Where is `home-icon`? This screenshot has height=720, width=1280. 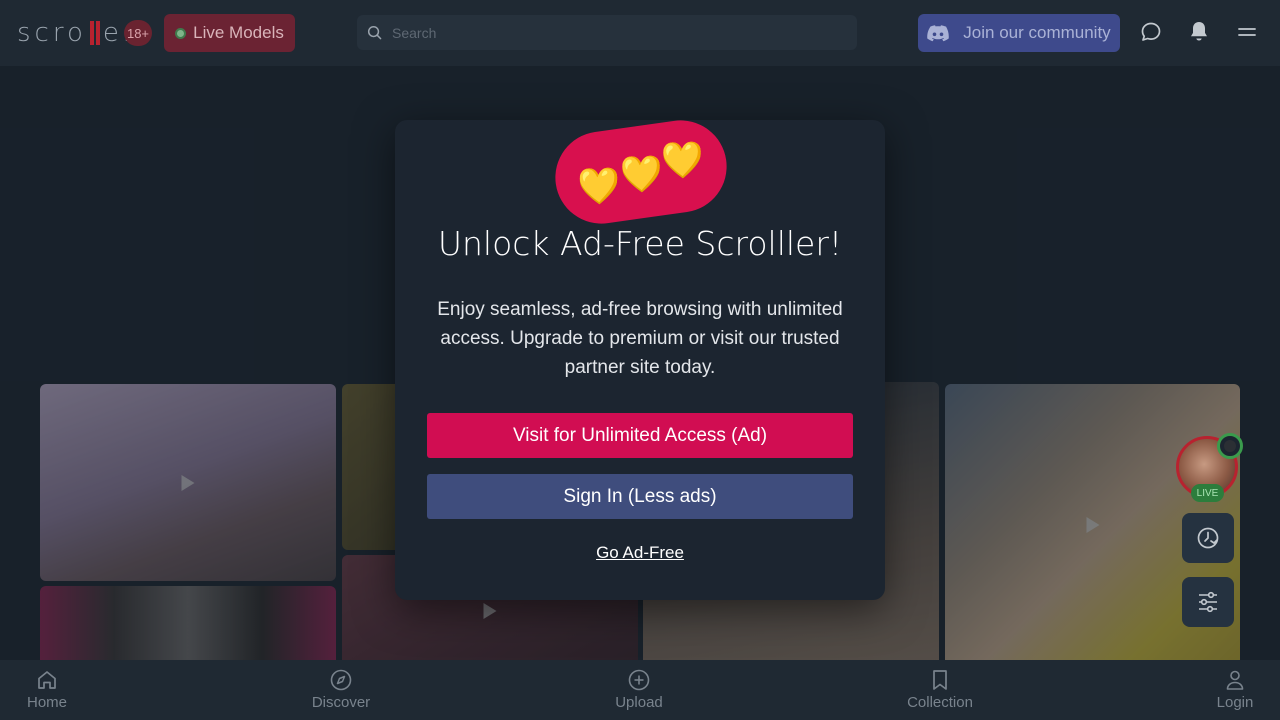
home-icon is located at coordinates (47, 680).